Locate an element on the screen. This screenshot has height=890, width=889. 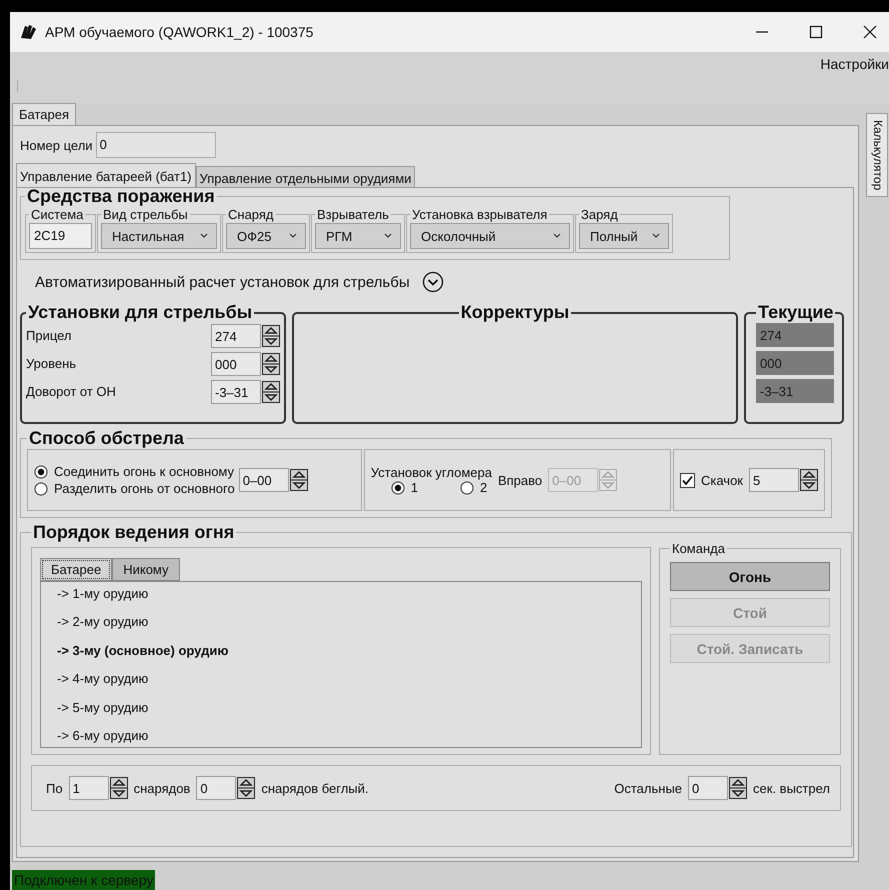
field-label: Установок угломера is located at coordinates (431, 472).